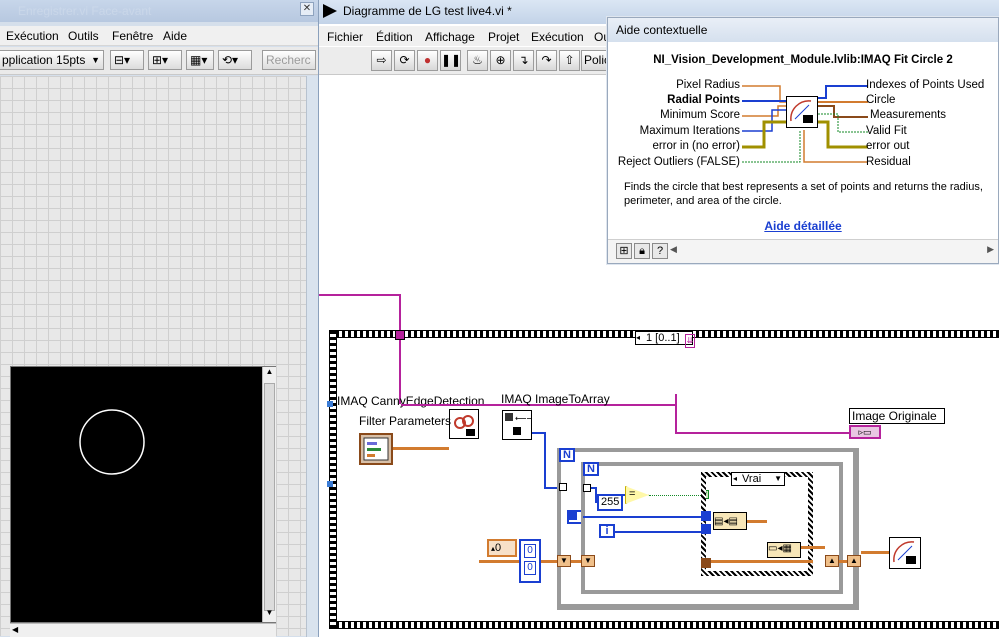 This screenshot has width=999, height=637. I want to click on align-objects-button: ⊟▾, so click(127, 60).